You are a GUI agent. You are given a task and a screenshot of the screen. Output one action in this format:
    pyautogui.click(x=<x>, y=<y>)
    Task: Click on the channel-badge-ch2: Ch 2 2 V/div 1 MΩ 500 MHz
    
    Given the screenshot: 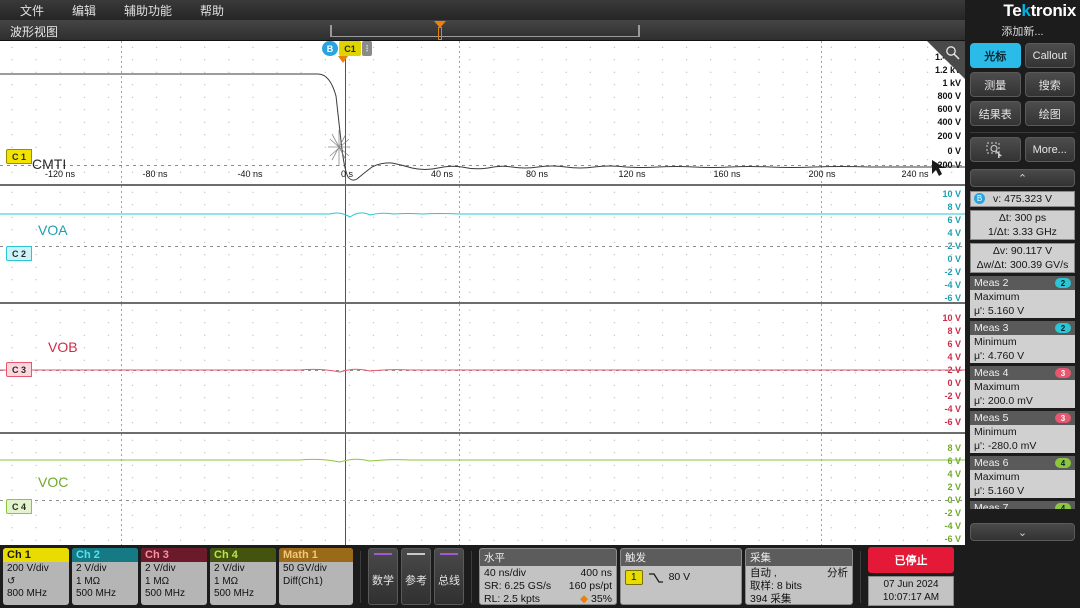 What is the action you would take?
    pyautogui.click(x=105, y=576)
    